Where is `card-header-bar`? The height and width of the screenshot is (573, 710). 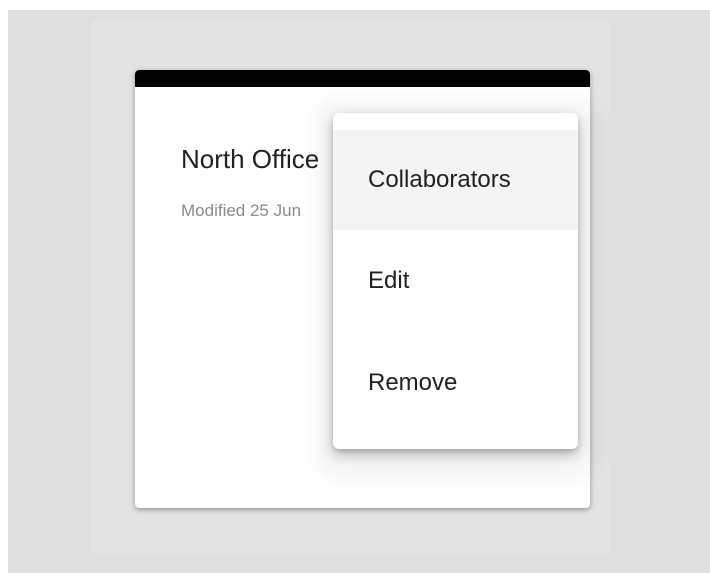
card-header-bar is located at coordinates (362, 78).